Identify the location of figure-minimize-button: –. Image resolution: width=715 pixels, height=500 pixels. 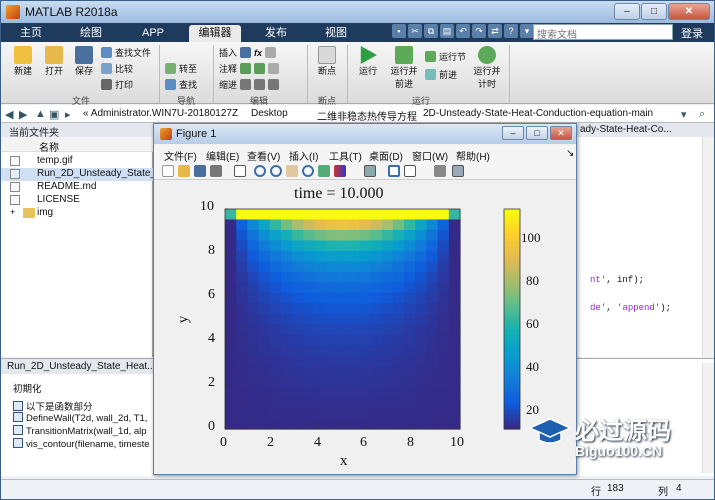
(513, 133).